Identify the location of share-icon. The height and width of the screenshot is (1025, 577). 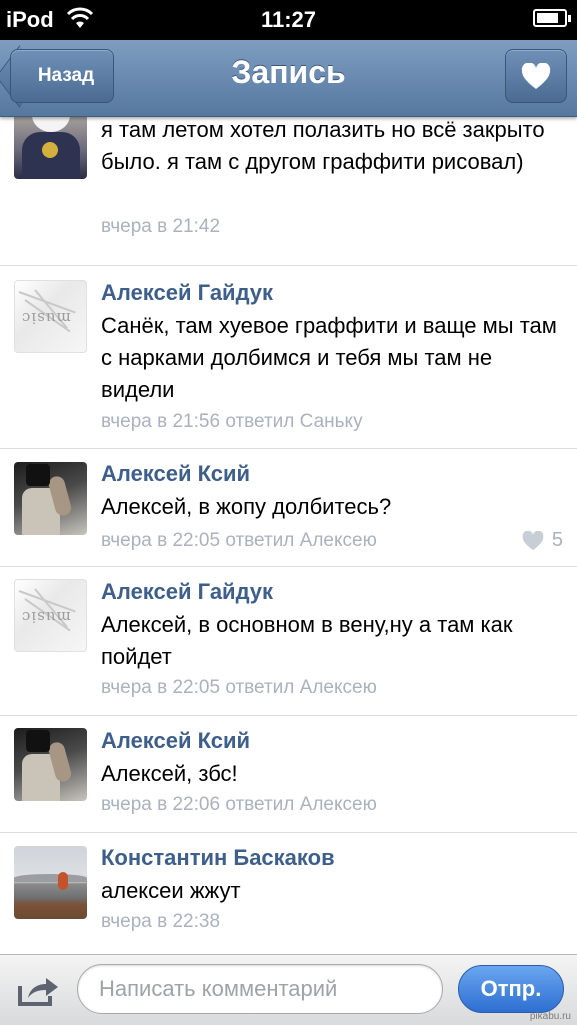
(38, 990).